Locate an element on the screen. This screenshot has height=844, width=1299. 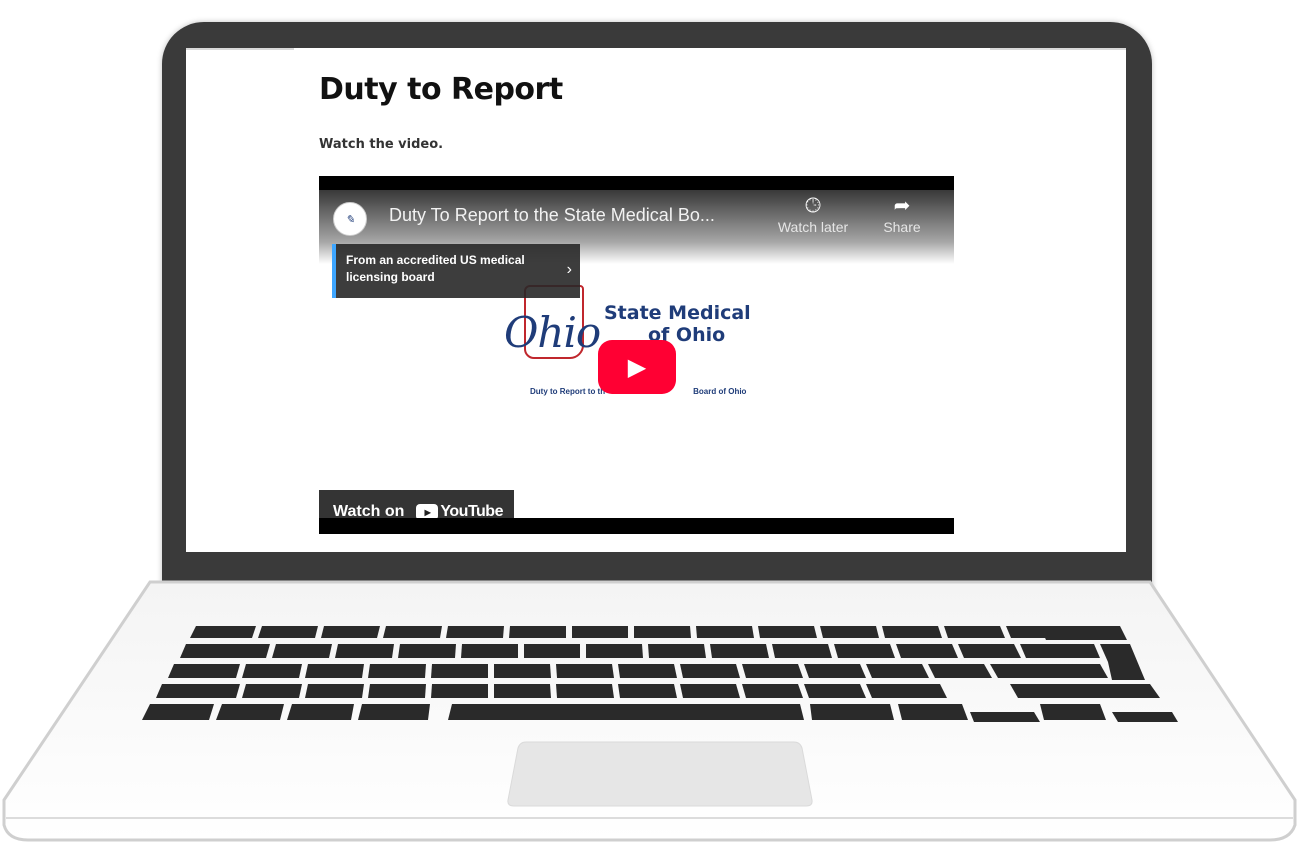
trackpad is located at coordinates (660, 774).